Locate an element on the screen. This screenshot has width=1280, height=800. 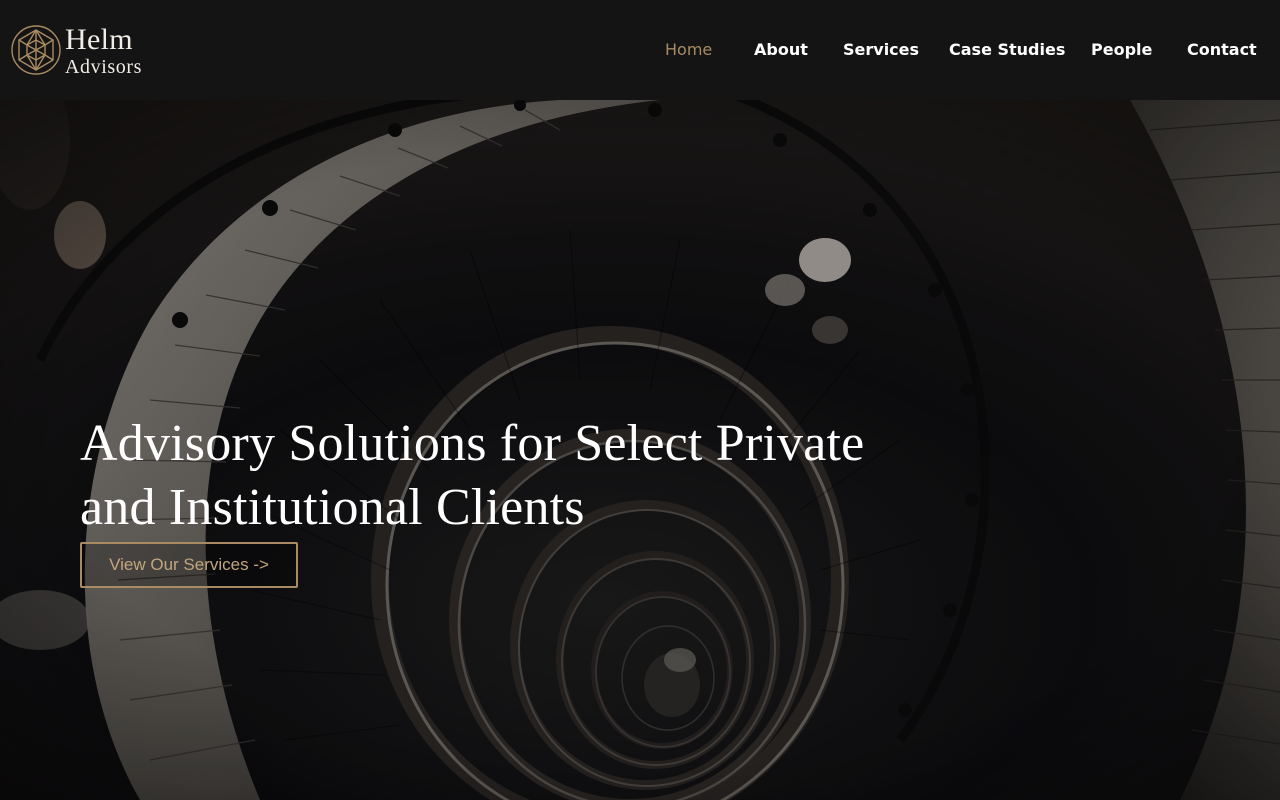
hero-title-line-1: Advisory Solutions for Select Private is located at coordinates (472, 443).